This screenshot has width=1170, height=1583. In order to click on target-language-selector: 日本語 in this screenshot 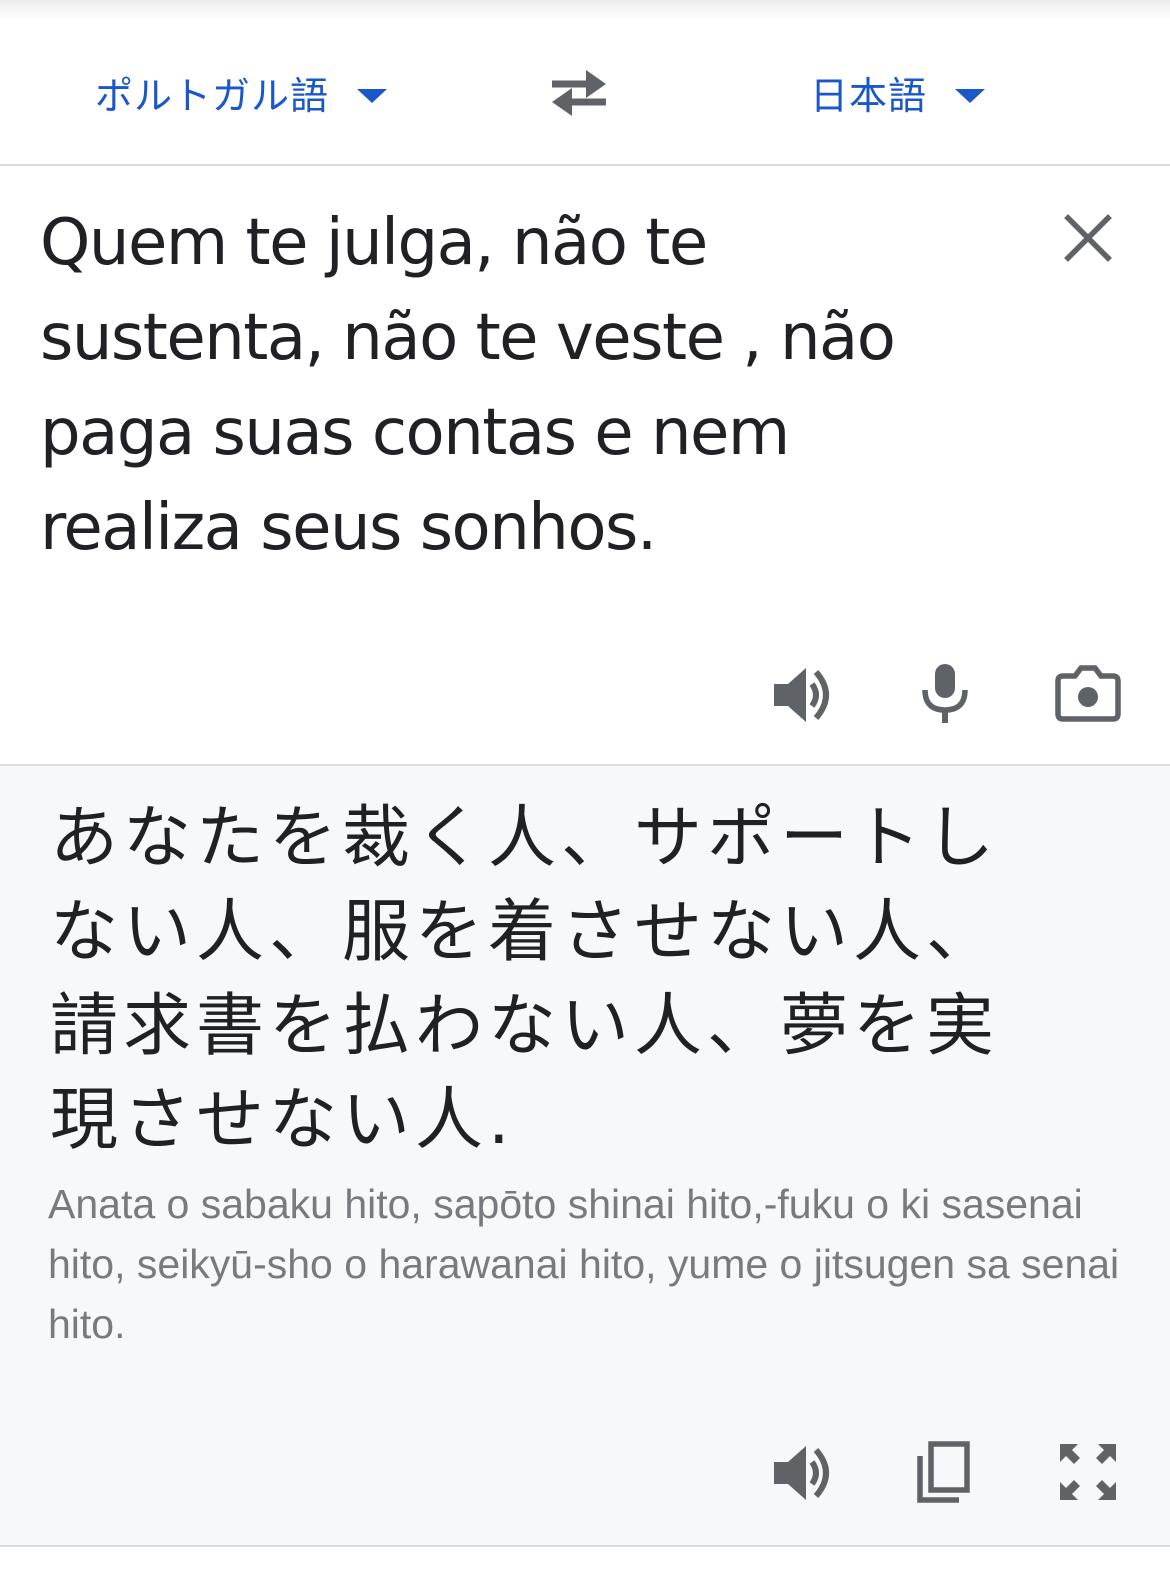, I will do `click(898, 92)`.